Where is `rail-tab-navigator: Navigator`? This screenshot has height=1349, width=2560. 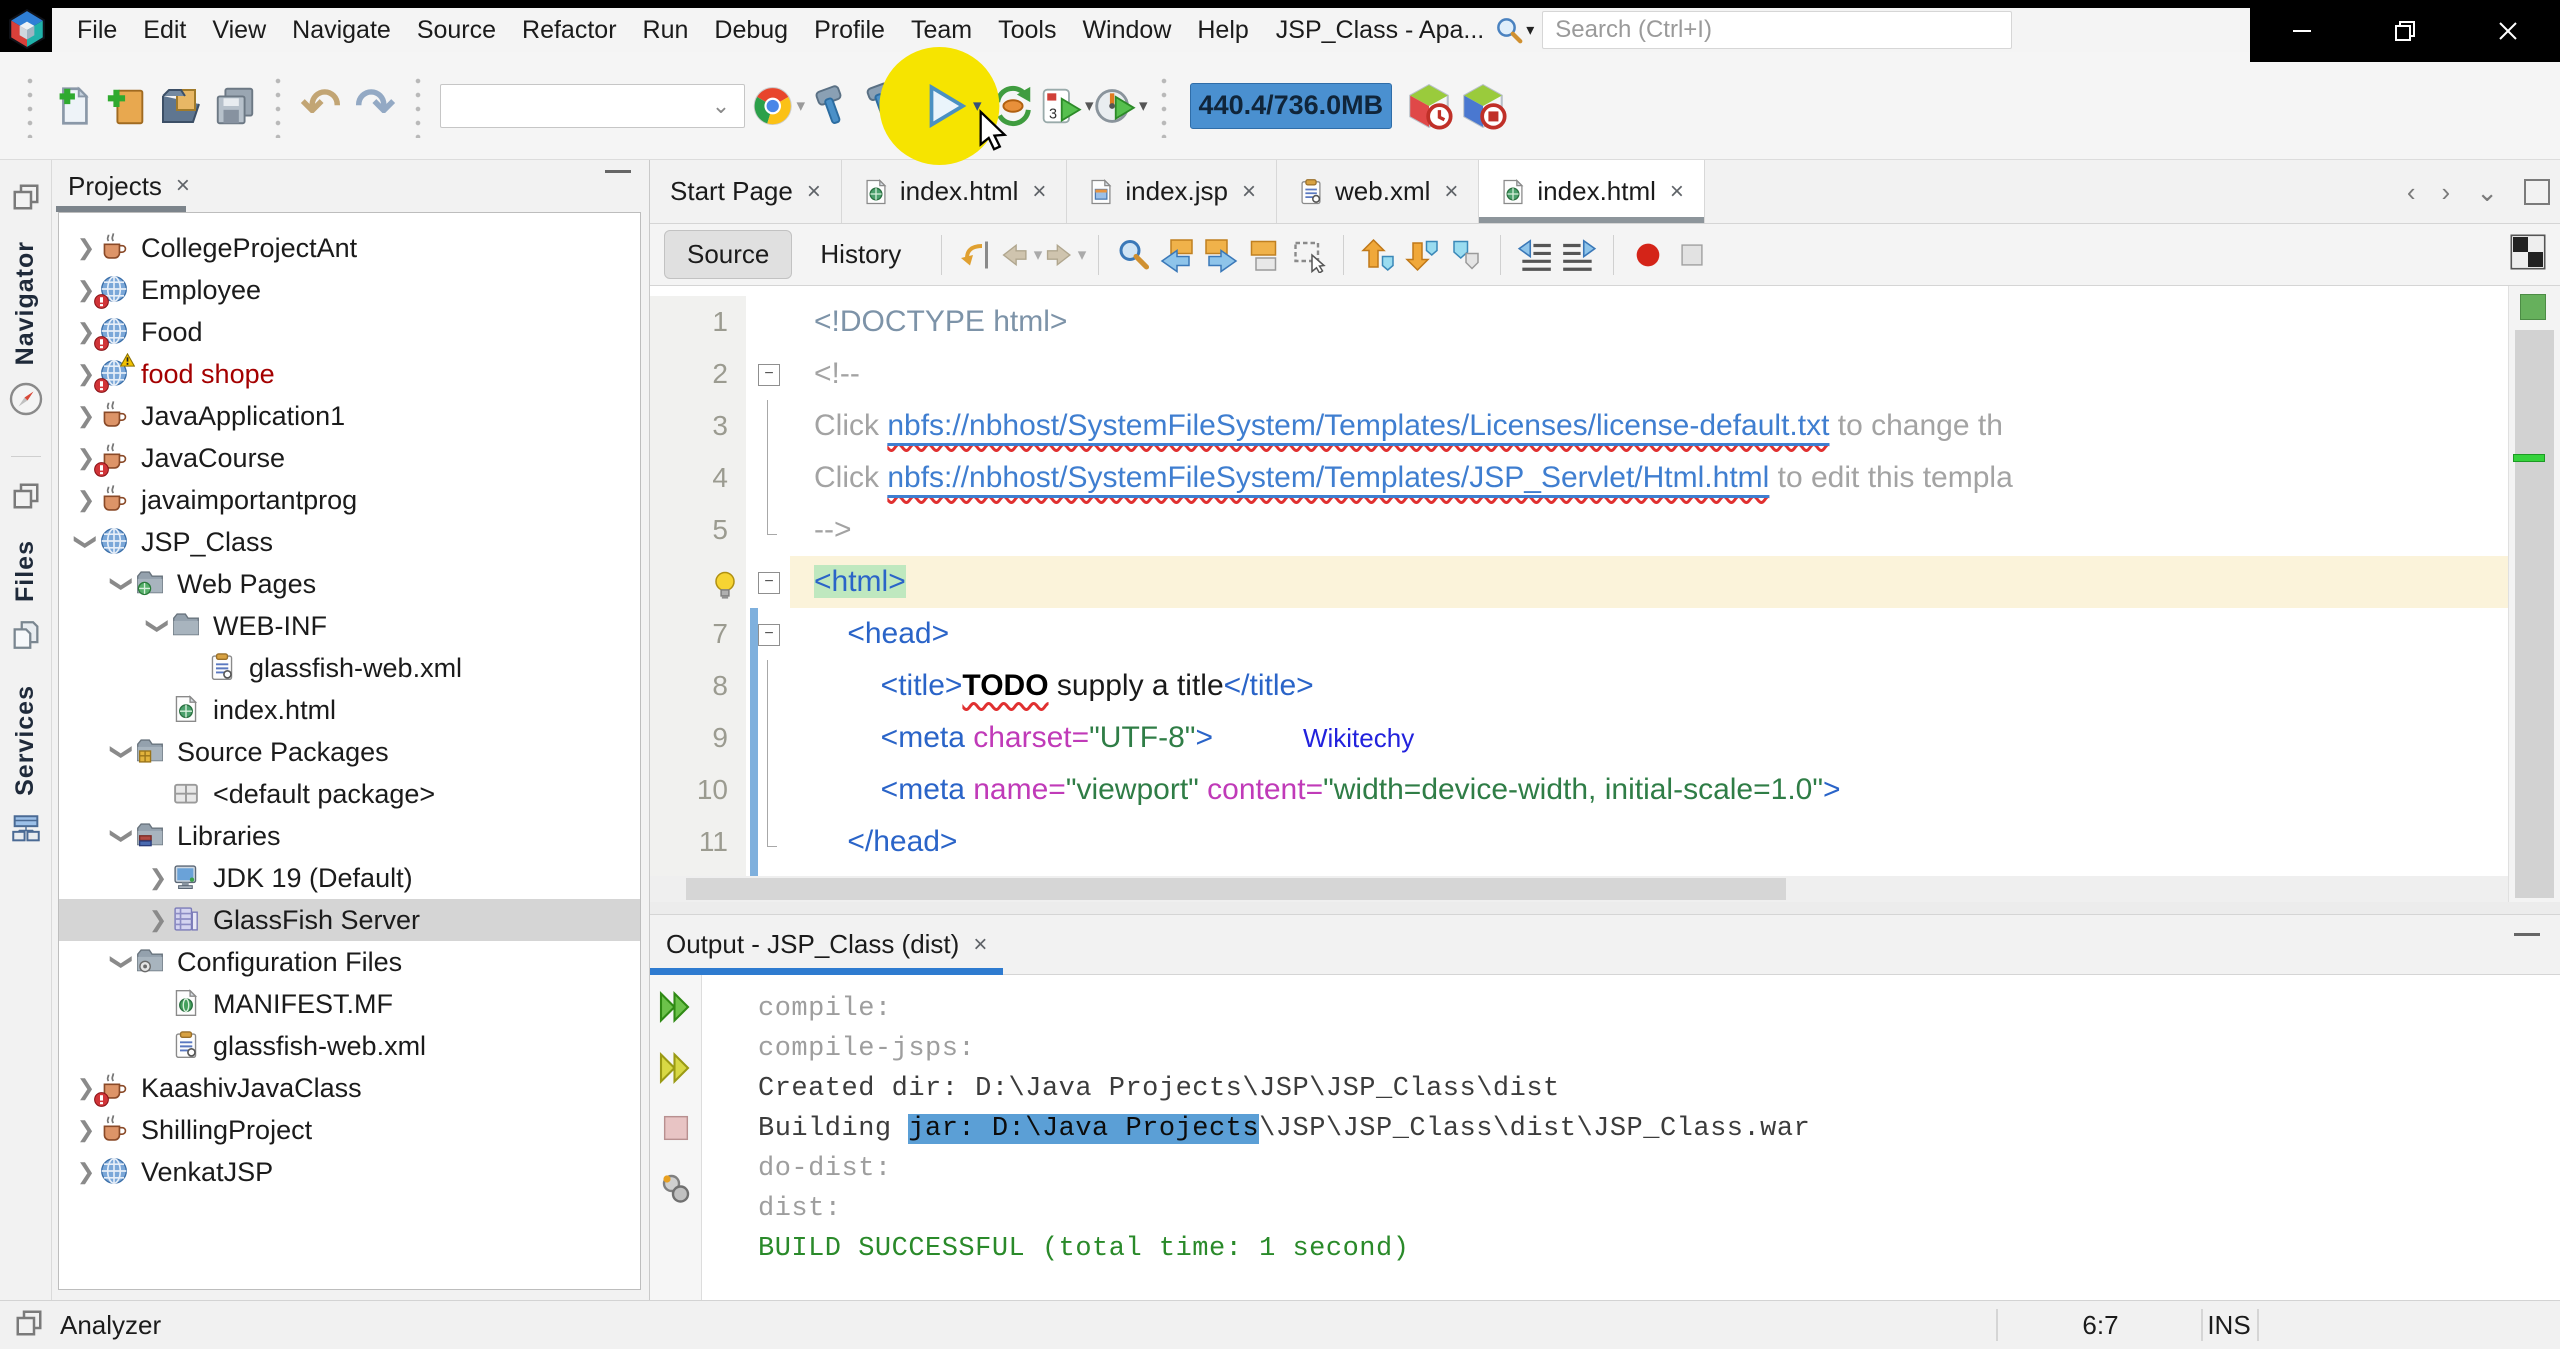
rail-tab-navigator: Navigator is located at coordinates (25, 303).